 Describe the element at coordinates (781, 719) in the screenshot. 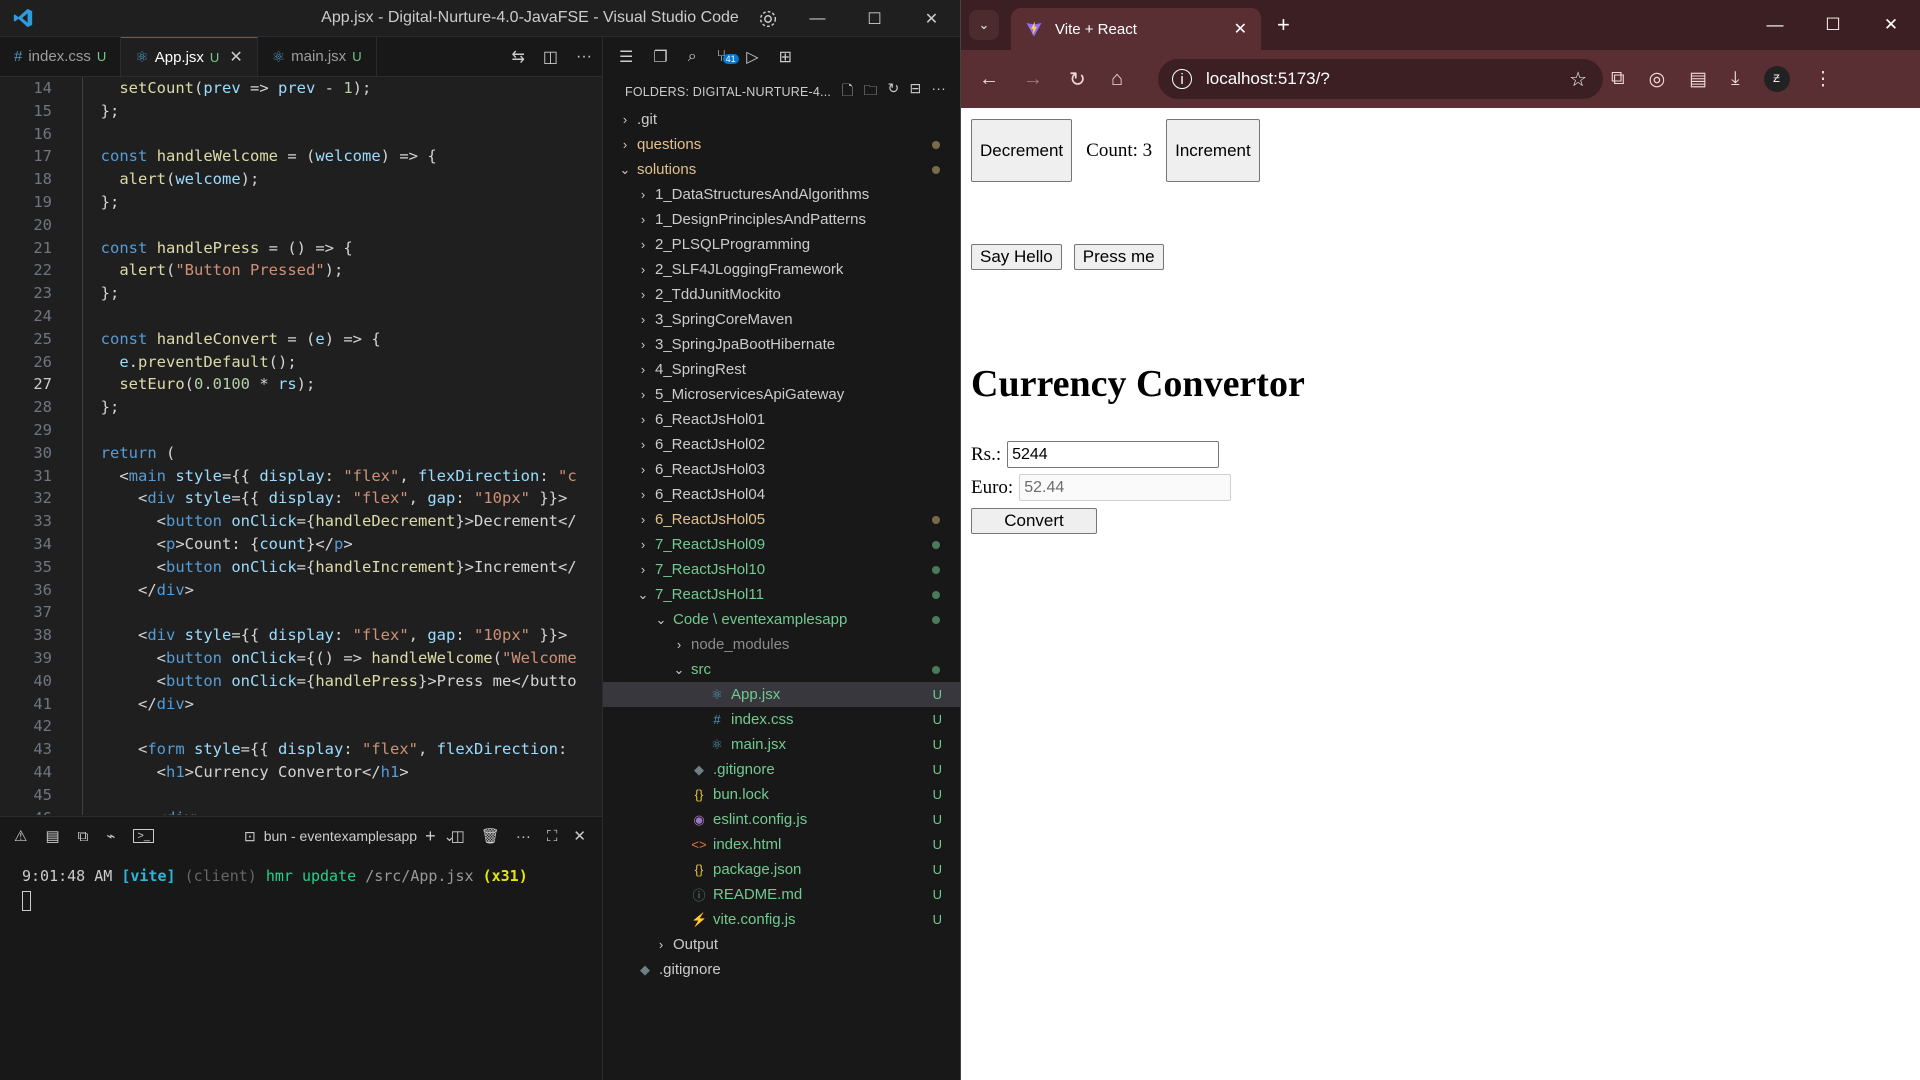

I see `tree-item: # index.css U` at that location.